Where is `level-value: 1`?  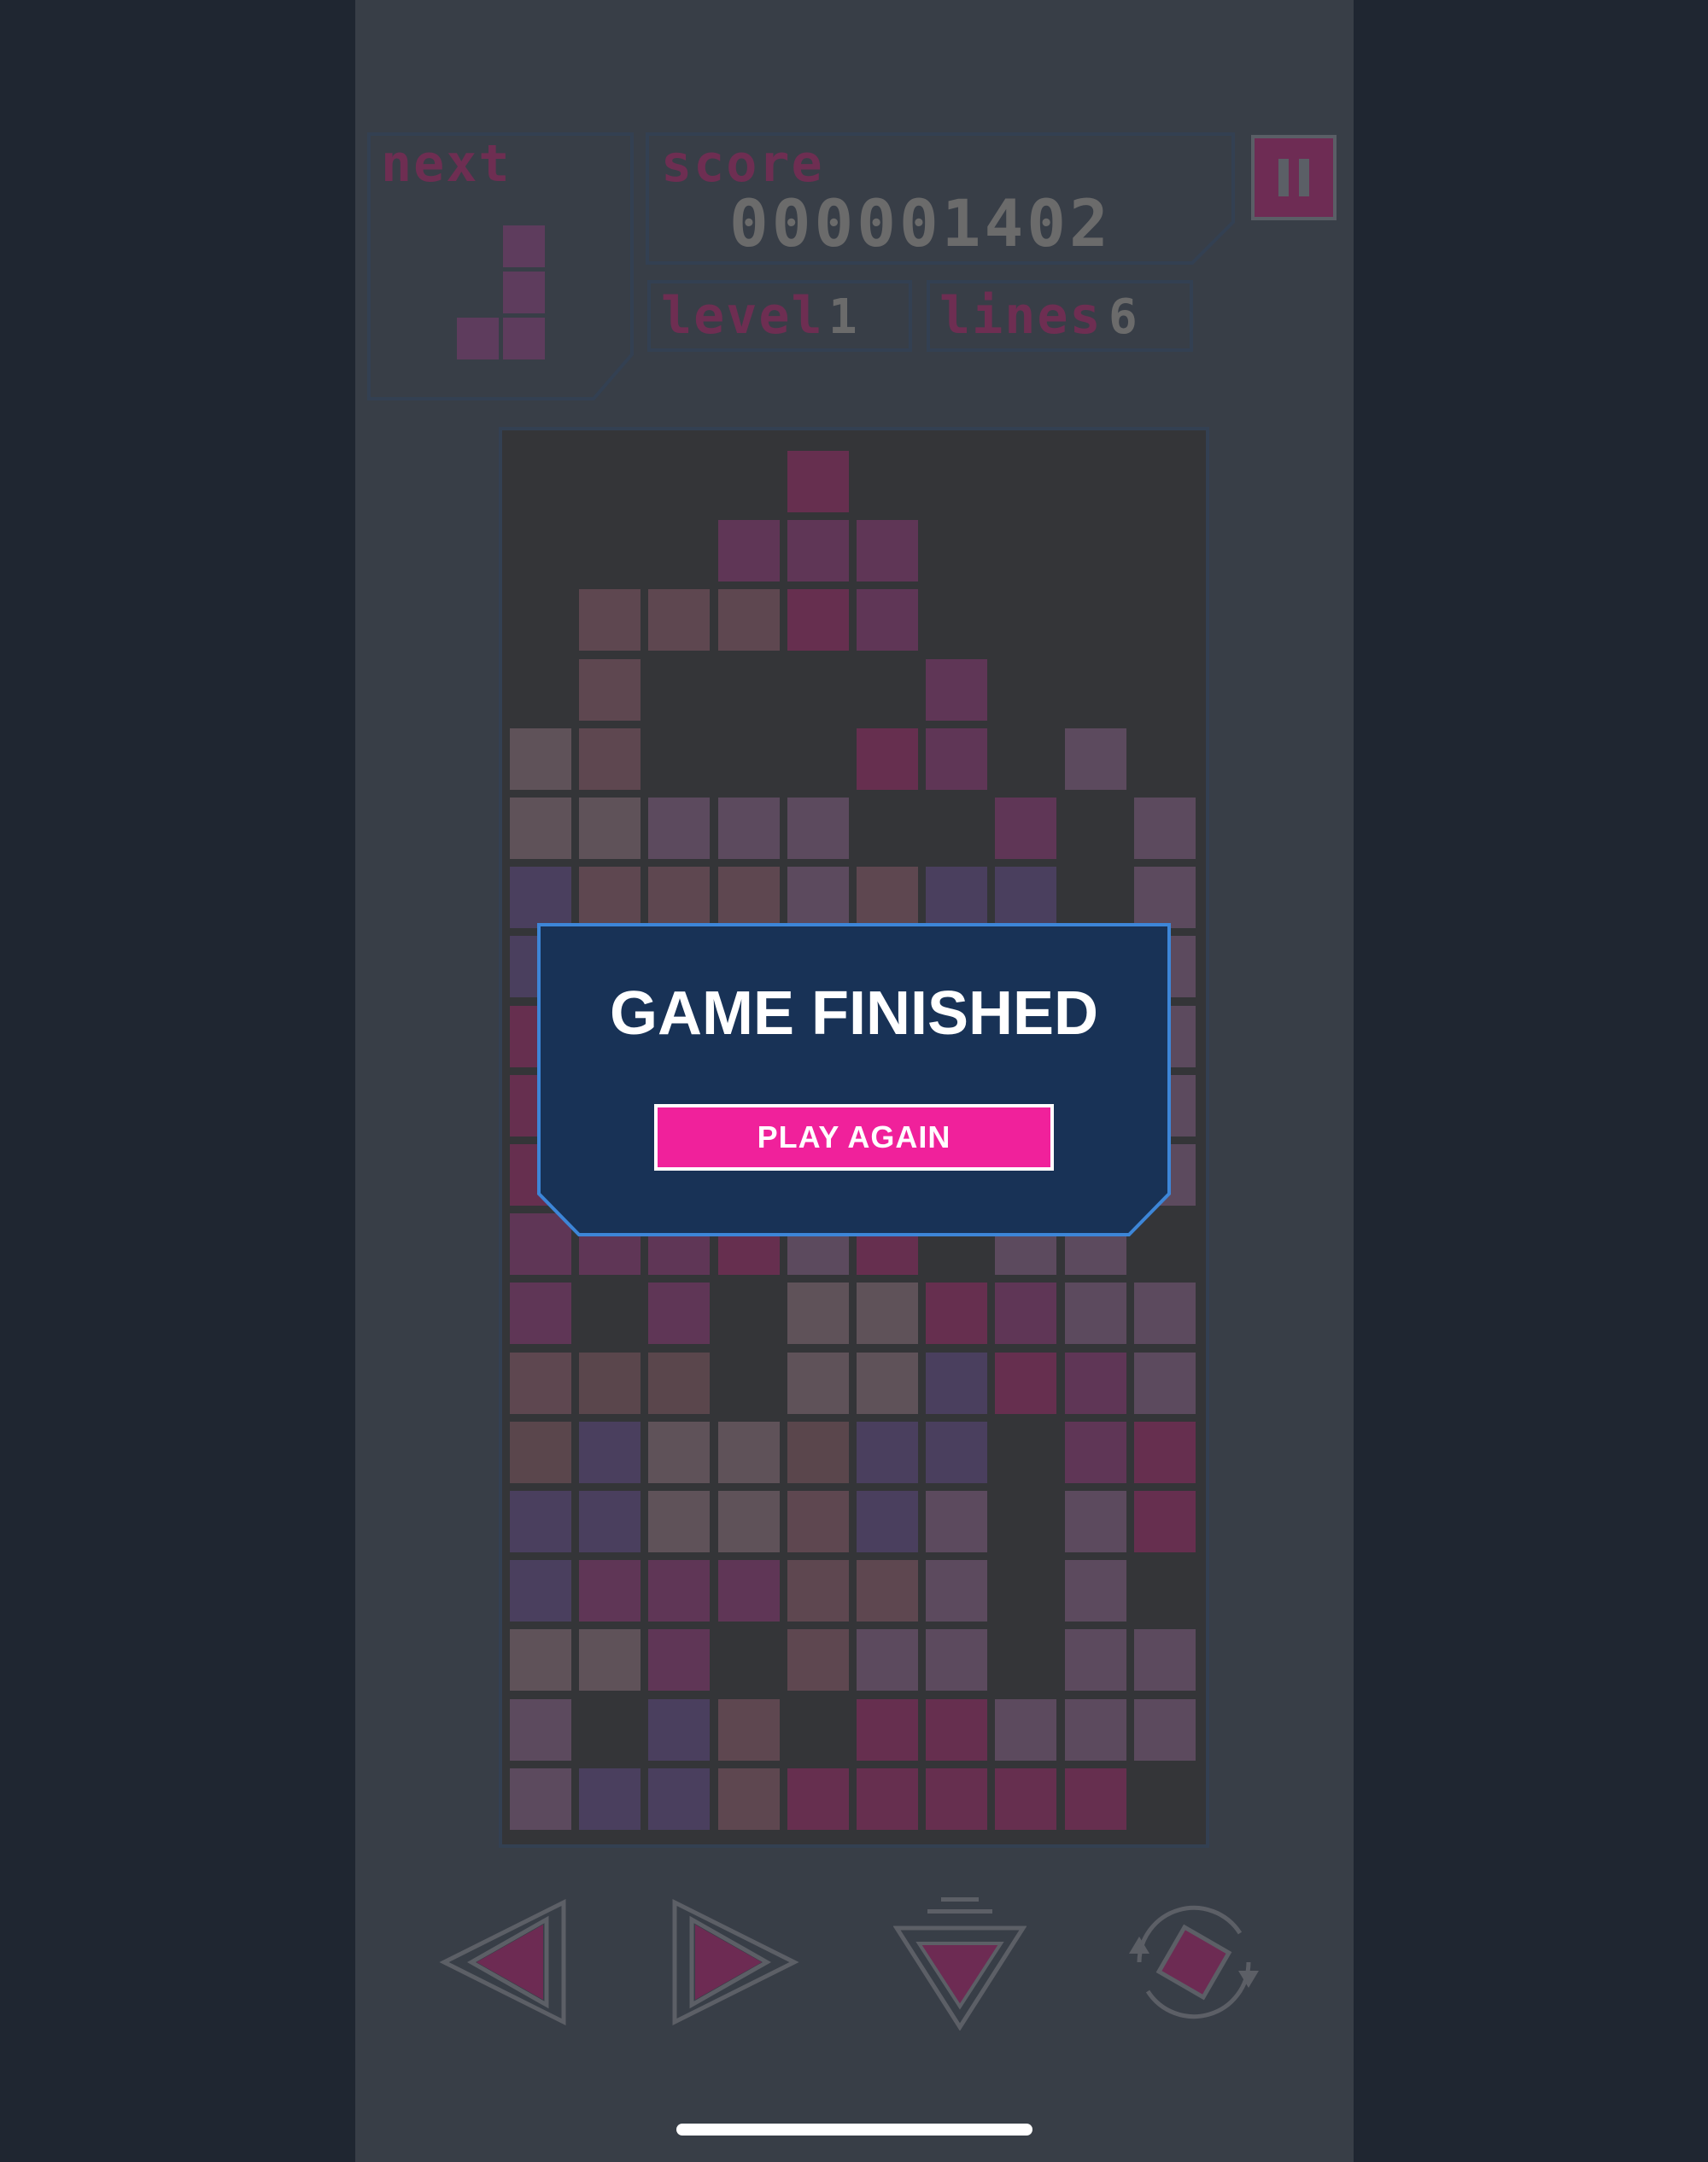 level-value: 1 is located at coordinates (842, 317).